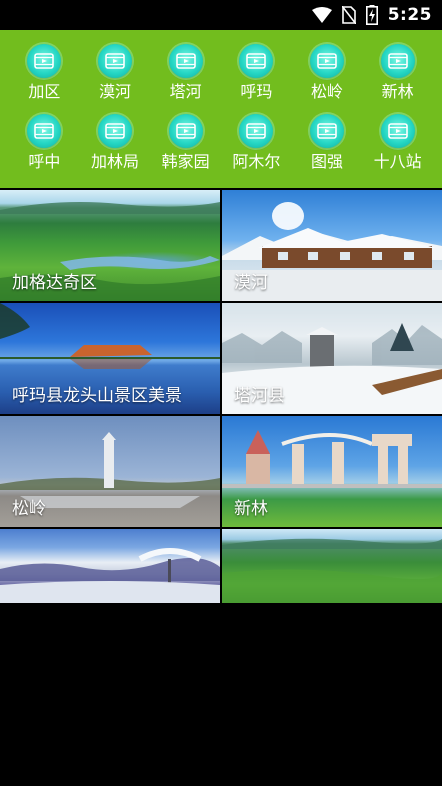 Image resolution: width=442 pixels, height=786 pixels. Describe the element at coordinates (256, 91) in the screenshot. I see `category-label: 呼玛` at that location.